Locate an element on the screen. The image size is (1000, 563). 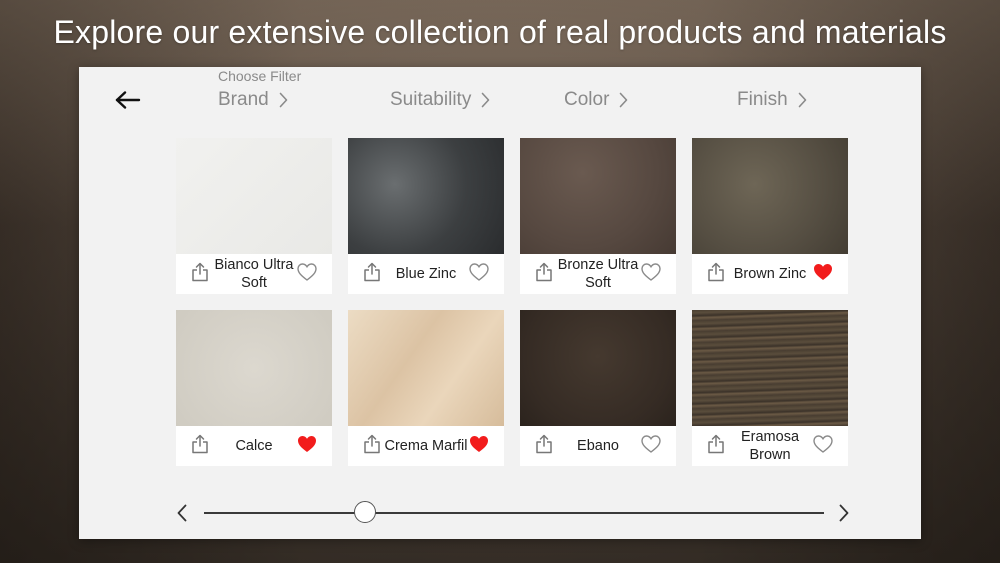
product-card-footer: Ebano is located at coordinates (598, 446).